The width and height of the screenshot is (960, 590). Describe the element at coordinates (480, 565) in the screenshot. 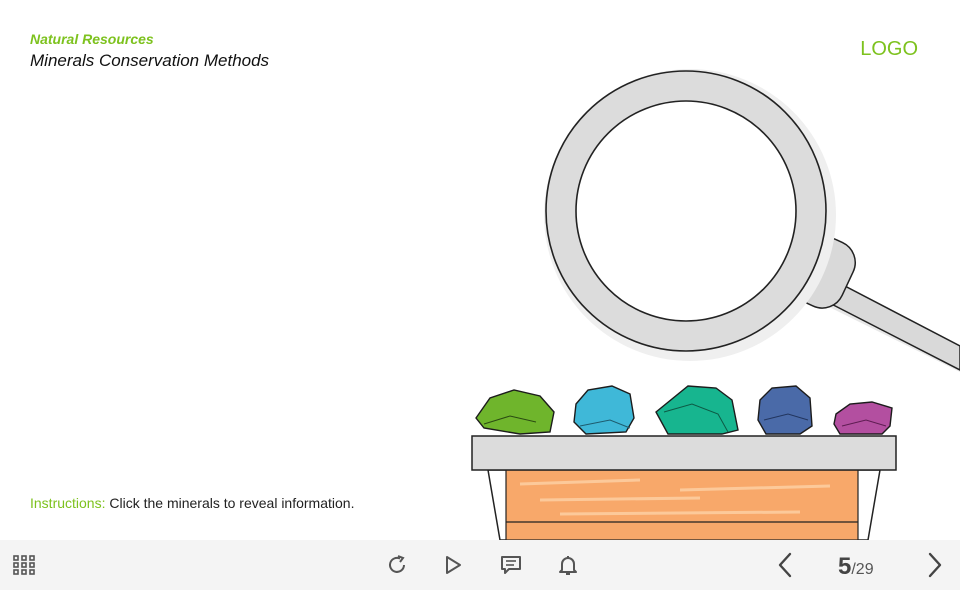

I see `player-toolbar` at that location.